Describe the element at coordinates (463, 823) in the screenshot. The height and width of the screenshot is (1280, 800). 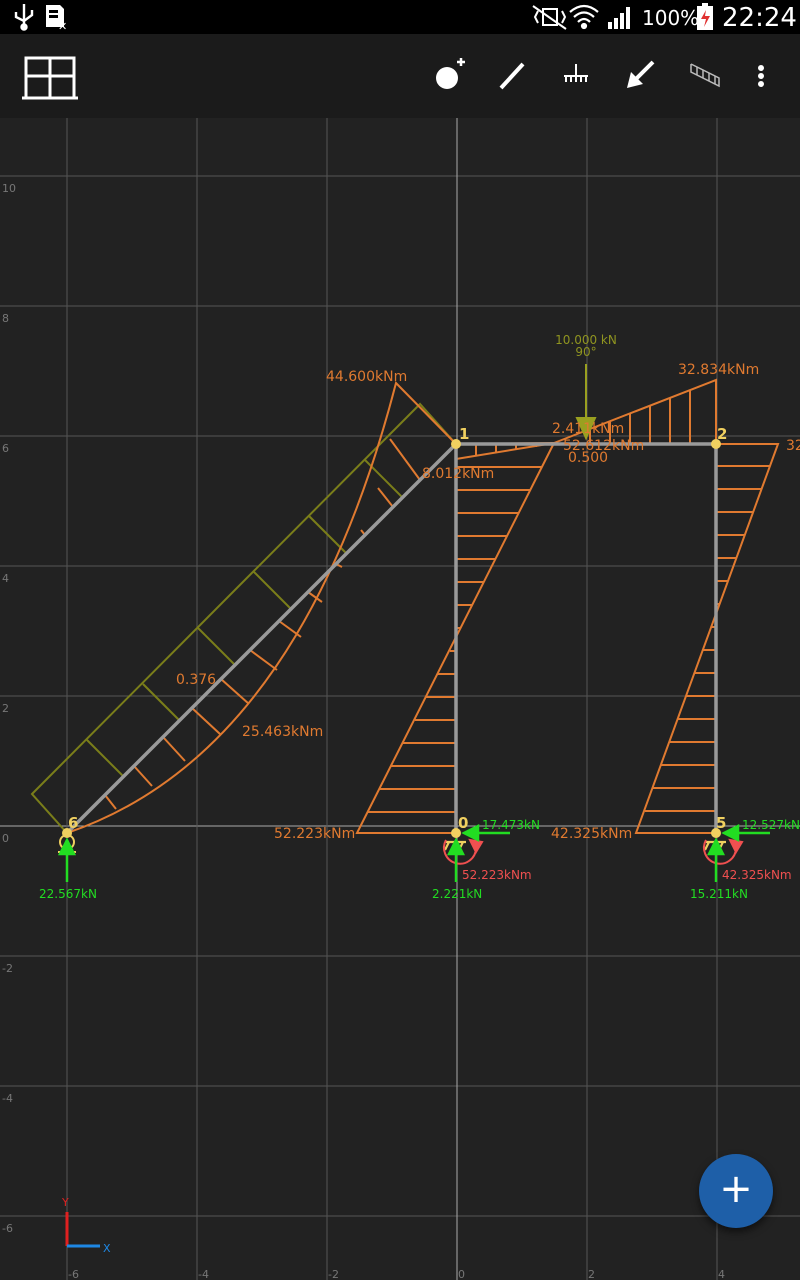
I see `node-label-0: 0` at that location.